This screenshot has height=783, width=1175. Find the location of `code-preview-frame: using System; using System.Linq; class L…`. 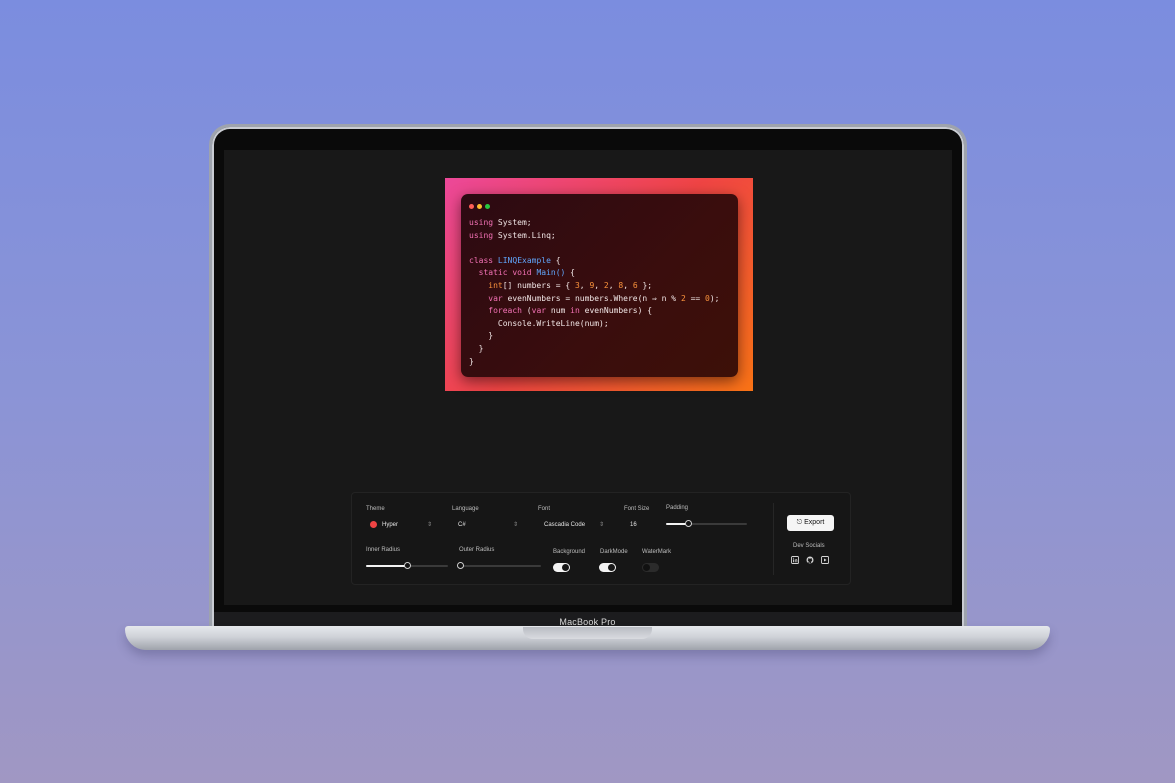

code-preview-frame: using System; using System.Linq; class L… is located at coordinates (599, 284).